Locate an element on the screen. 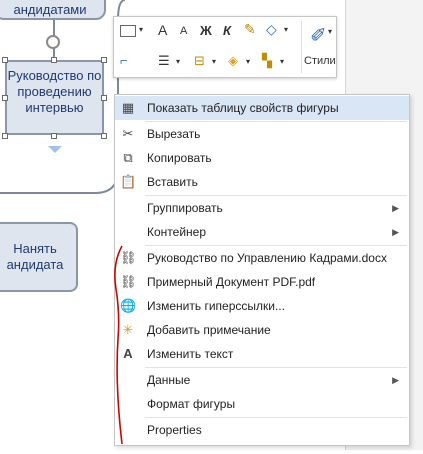 The image size is (423, 454). menu-item-data: Данные ▶ is located at coordinates (262, 380).